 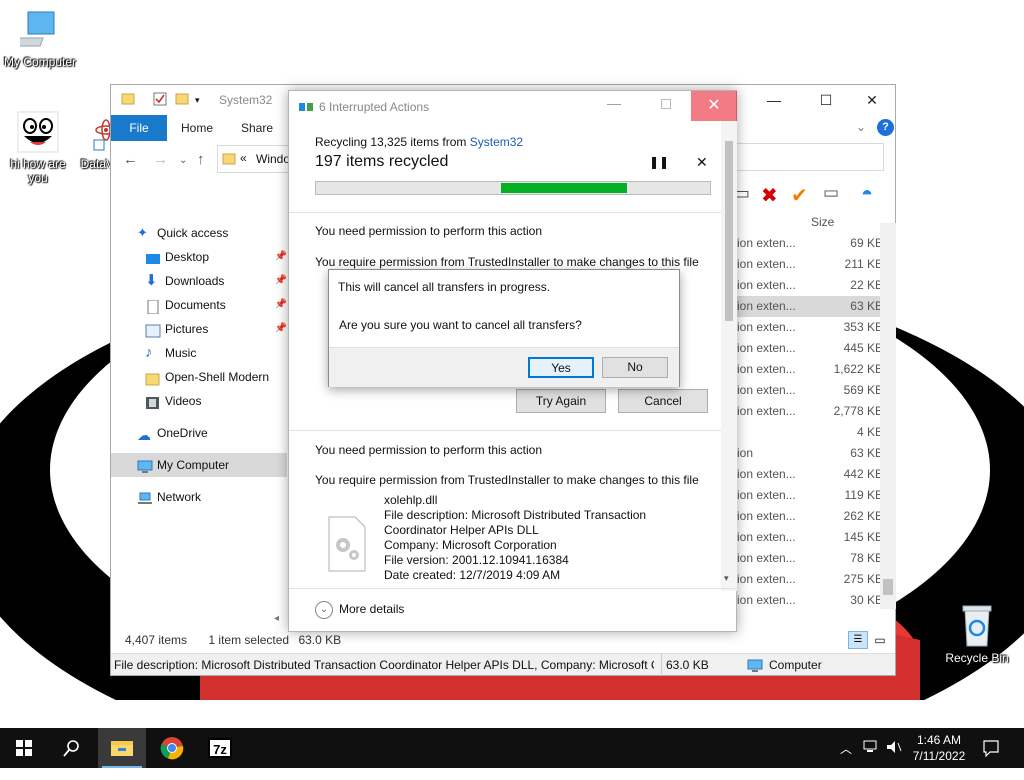 What do you see at coordinates (894, 759) in the screenshot?
I see `volume-icon` at bounding box center [894, 759].